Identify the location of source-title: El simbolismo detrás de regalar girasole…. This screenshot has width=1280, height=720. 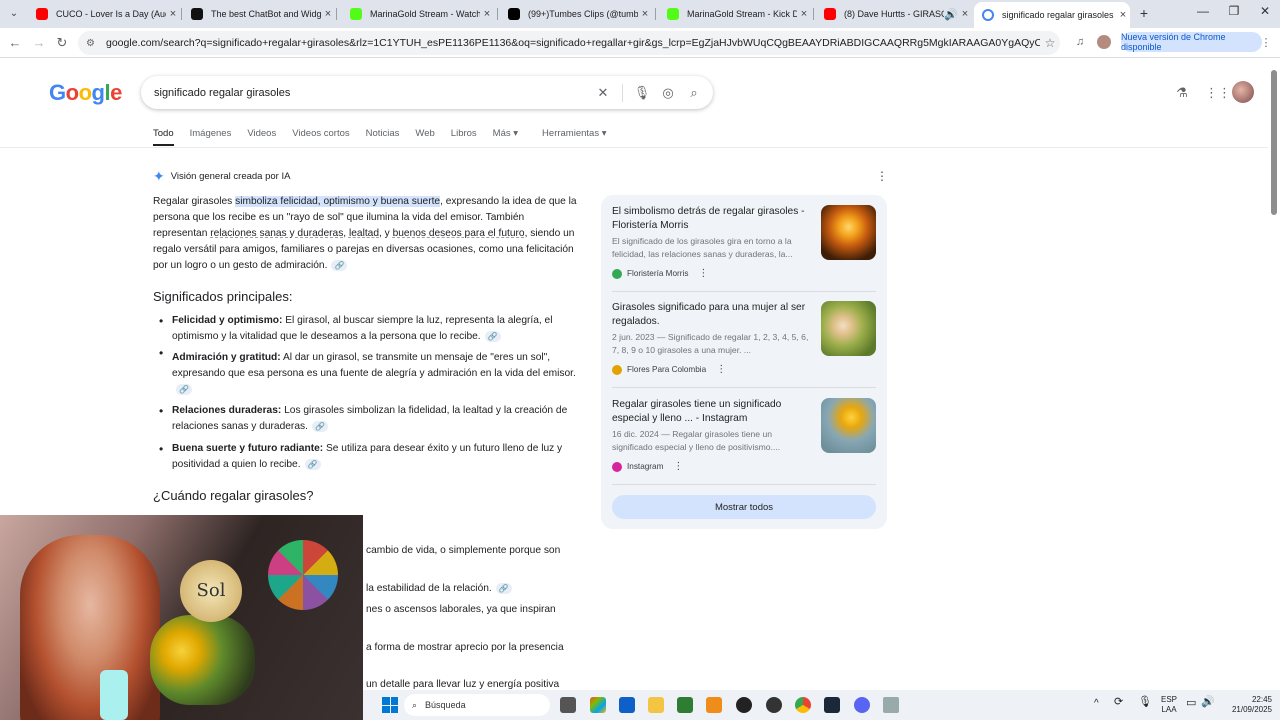
(712, 218).